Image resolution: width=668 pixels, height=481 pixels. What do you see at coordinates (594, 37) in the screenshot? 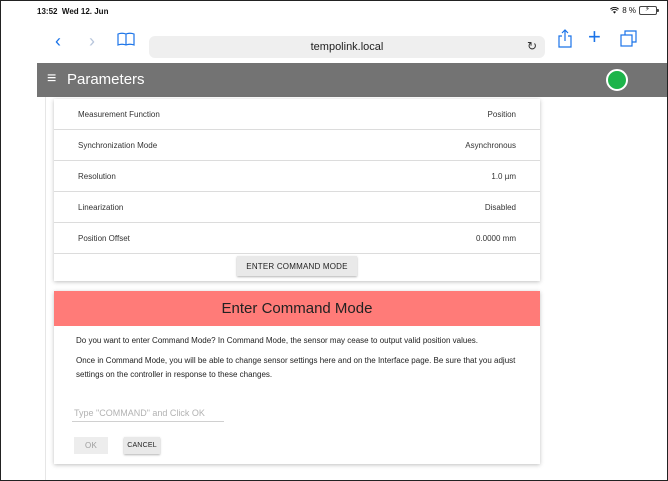
I see `plus-icon: +` at bounding box center [594, 37].